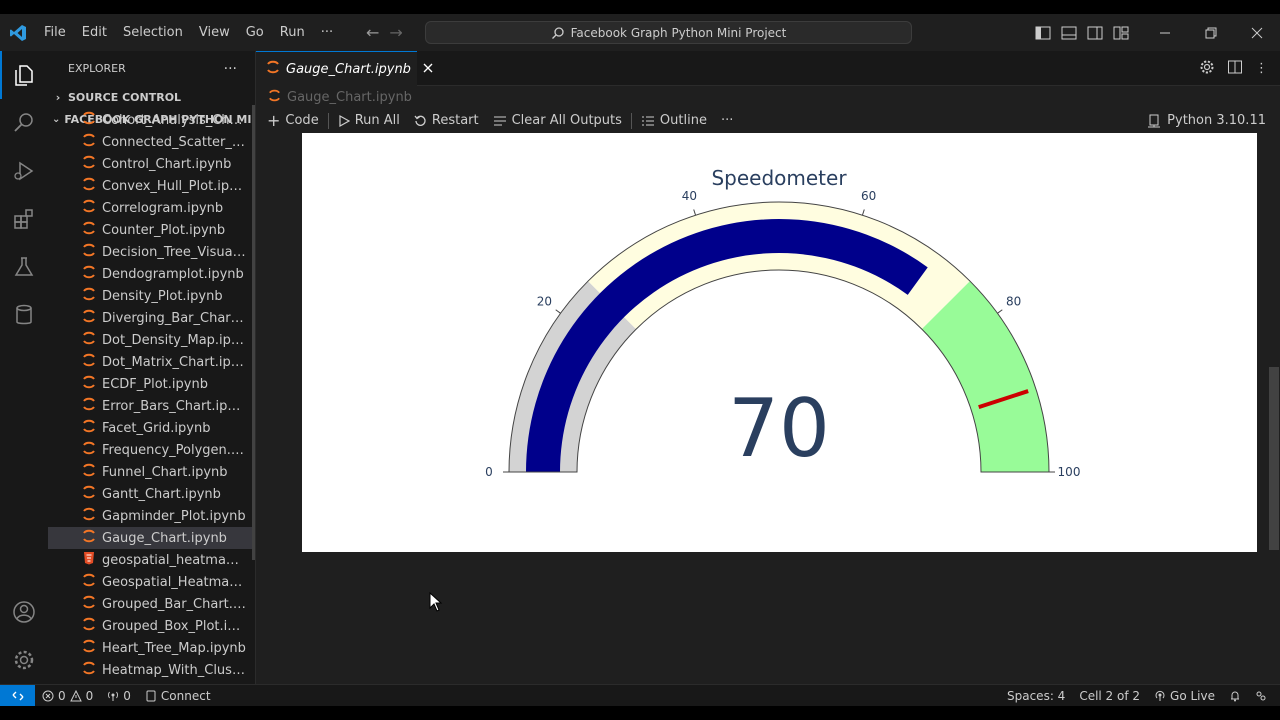 Image resolution: width=1280 pixels, height=720 pixels. Describe the element at coordinates (293, 120) in the screenshot. I see `add-code-cell-button: + Code` at that location.